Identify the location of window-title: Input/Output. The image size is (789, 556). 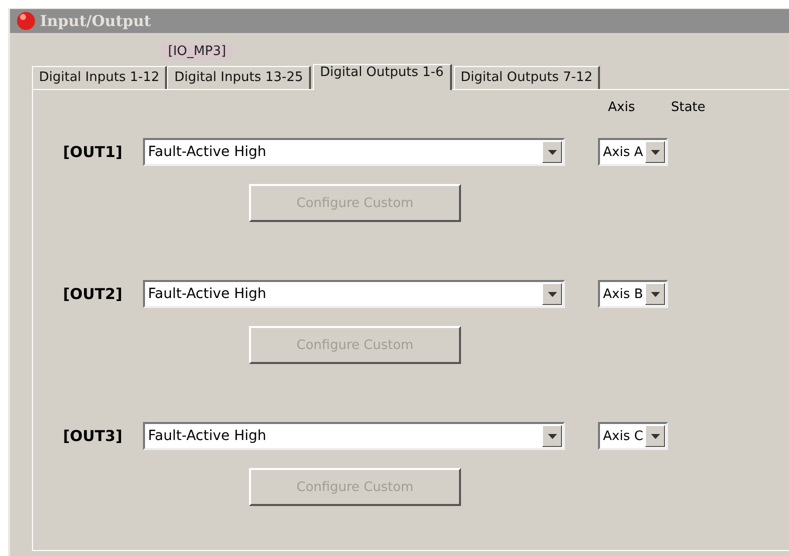
(95, 21).